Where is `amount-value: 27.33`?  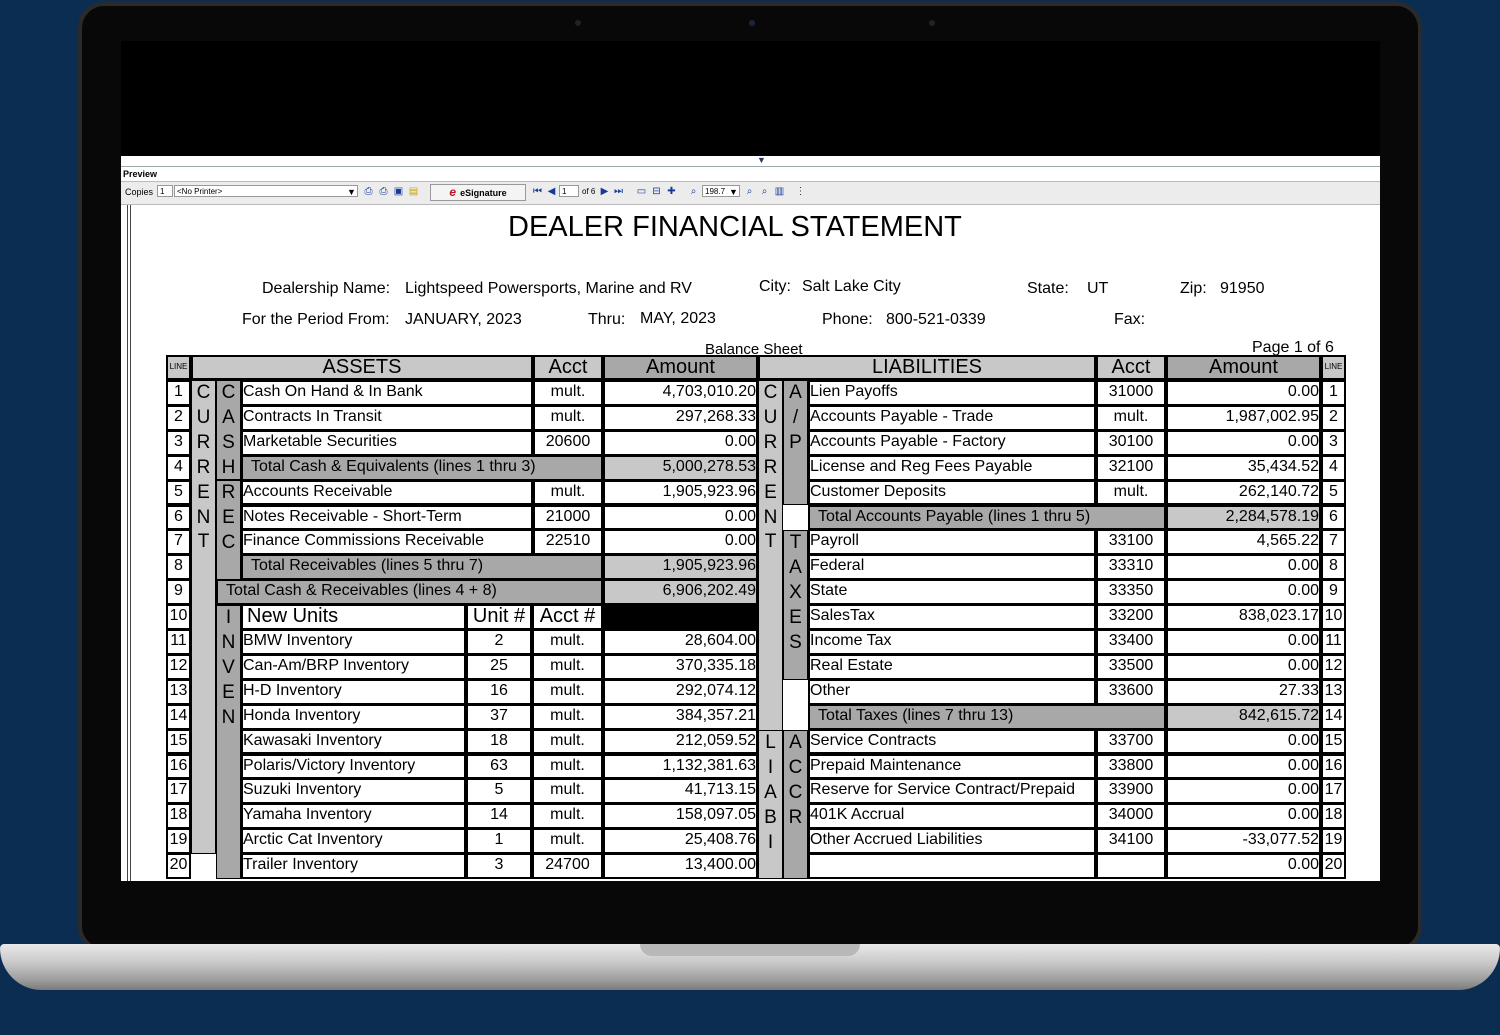 amount-value: 27.33 is located at coordinates (1243, 691).